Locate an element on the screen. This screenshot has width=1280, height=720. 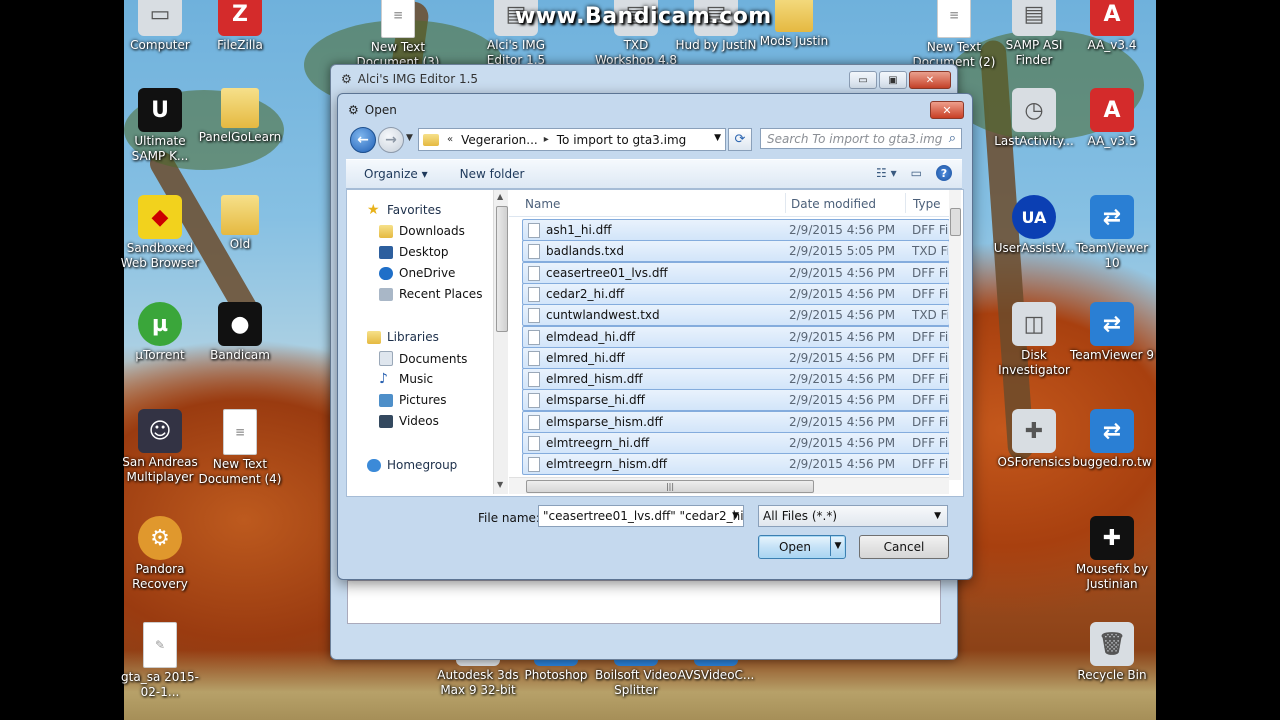
file-row: elmdead_hi.dff 2/9/2015 4:56 PM DFF Fil is located at coordinates (736, 336).